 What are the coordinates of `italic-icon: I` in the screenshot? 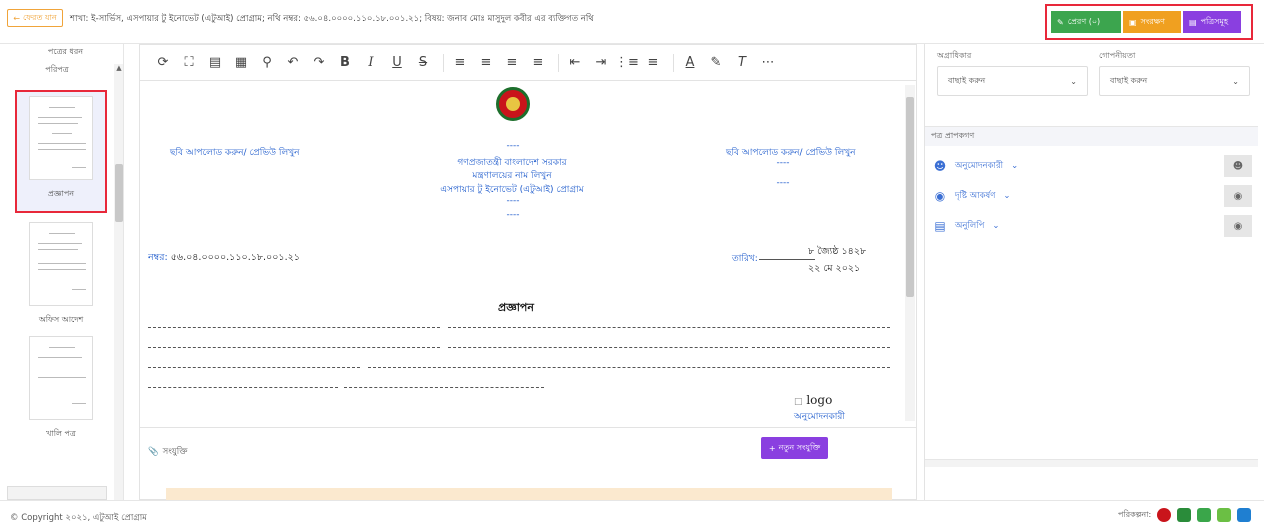 It's located at (371, 63).